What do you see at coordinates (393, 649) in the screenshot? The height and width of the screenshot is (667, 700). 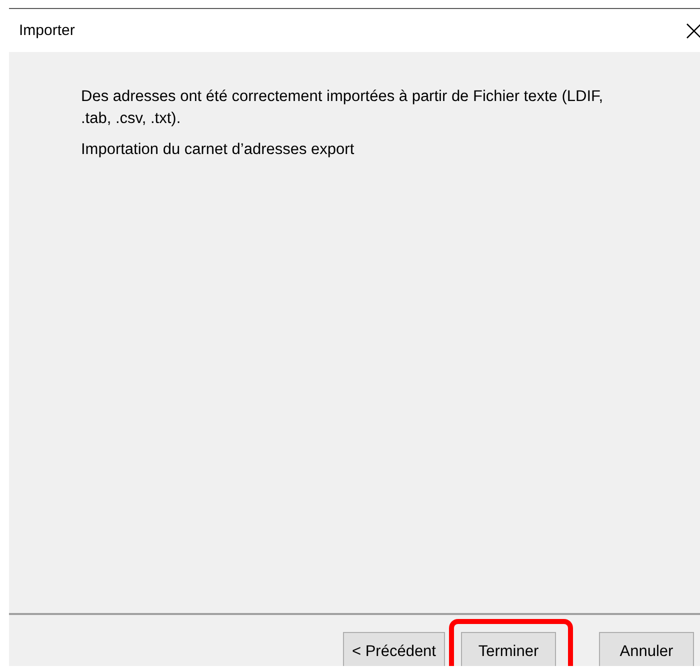 I see `dialog-button: < Précédent` at bounding box center [393, 649].